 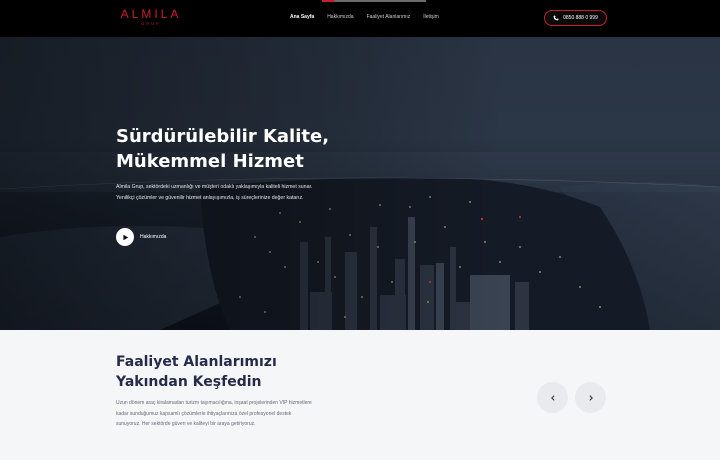 I want to click on nav-item-about: Hakkımızda, so click(x=340, y=17).